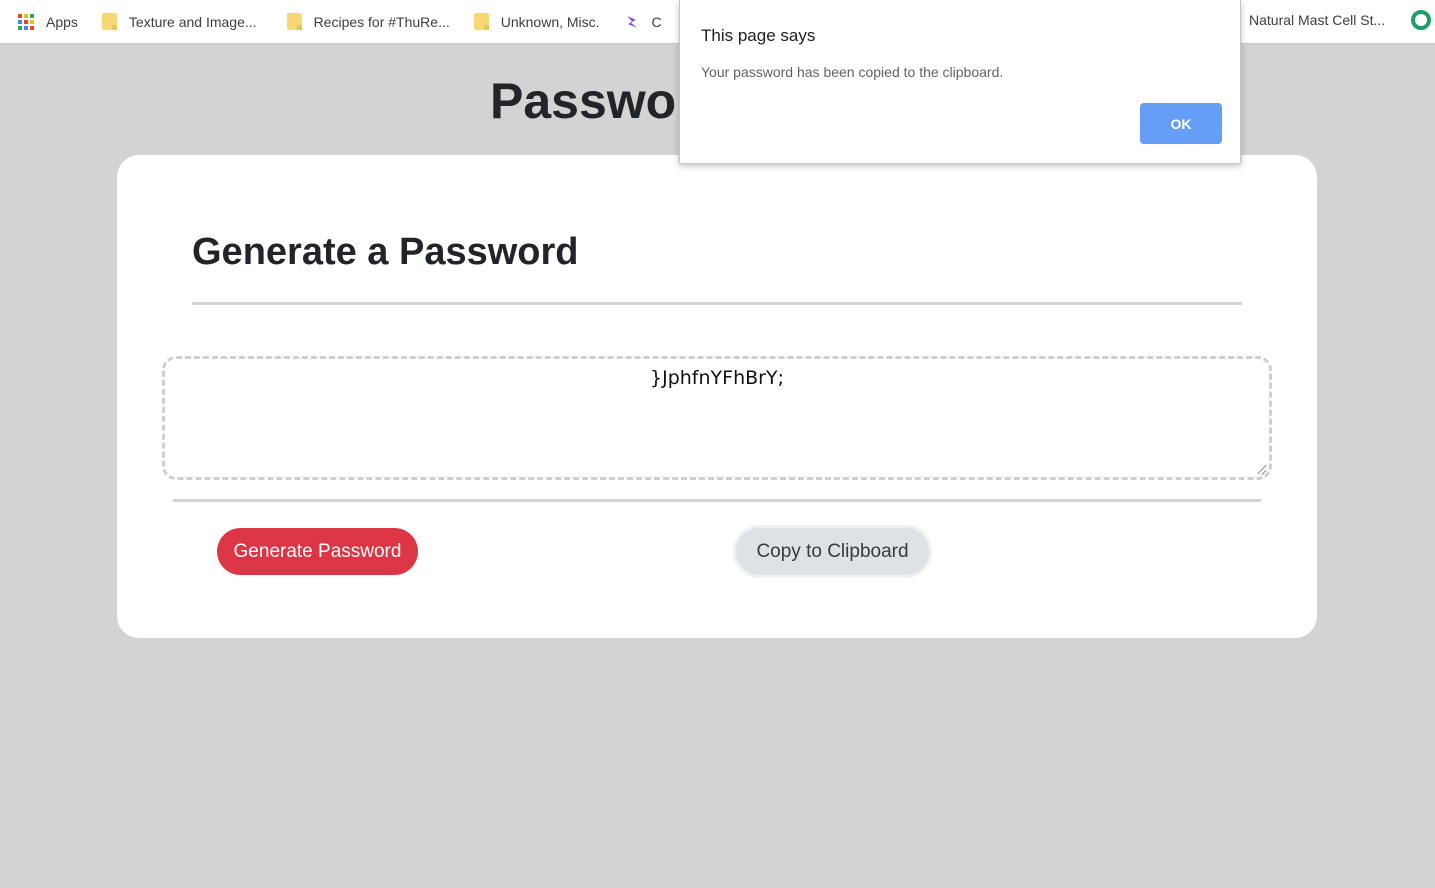 The image size is (1435, 888). Describe the element at coordinates (832, 551) in the screenshot. I see `copy-to-clipboard-button: Copy to Clipboard` at that location.